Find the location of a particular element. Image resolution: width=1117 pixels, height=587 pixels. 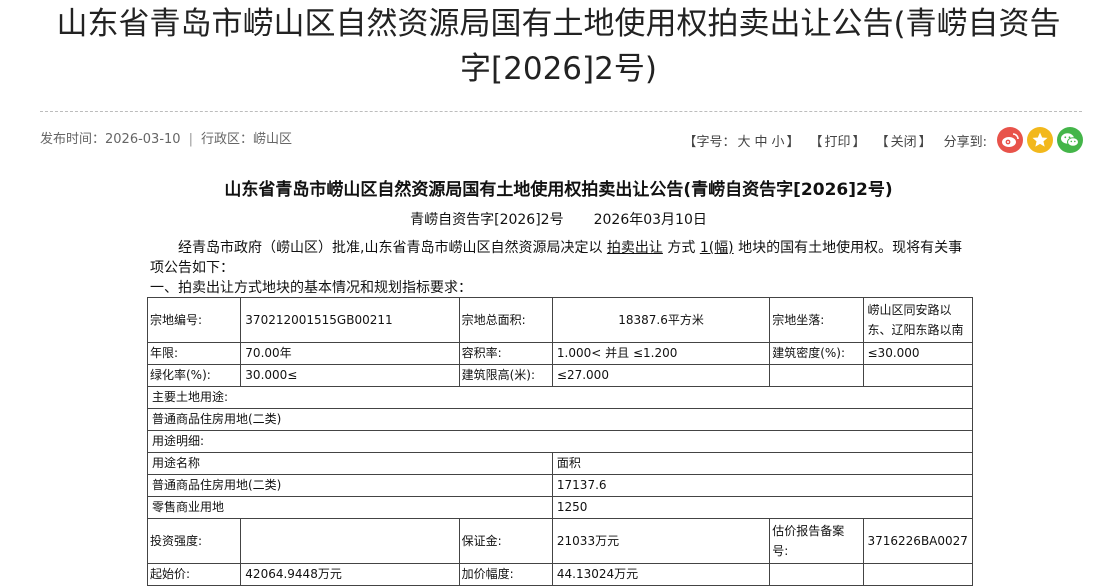

table-cell: 1.000< 并且 ≤1.200 is located at coordinates (661, 353).